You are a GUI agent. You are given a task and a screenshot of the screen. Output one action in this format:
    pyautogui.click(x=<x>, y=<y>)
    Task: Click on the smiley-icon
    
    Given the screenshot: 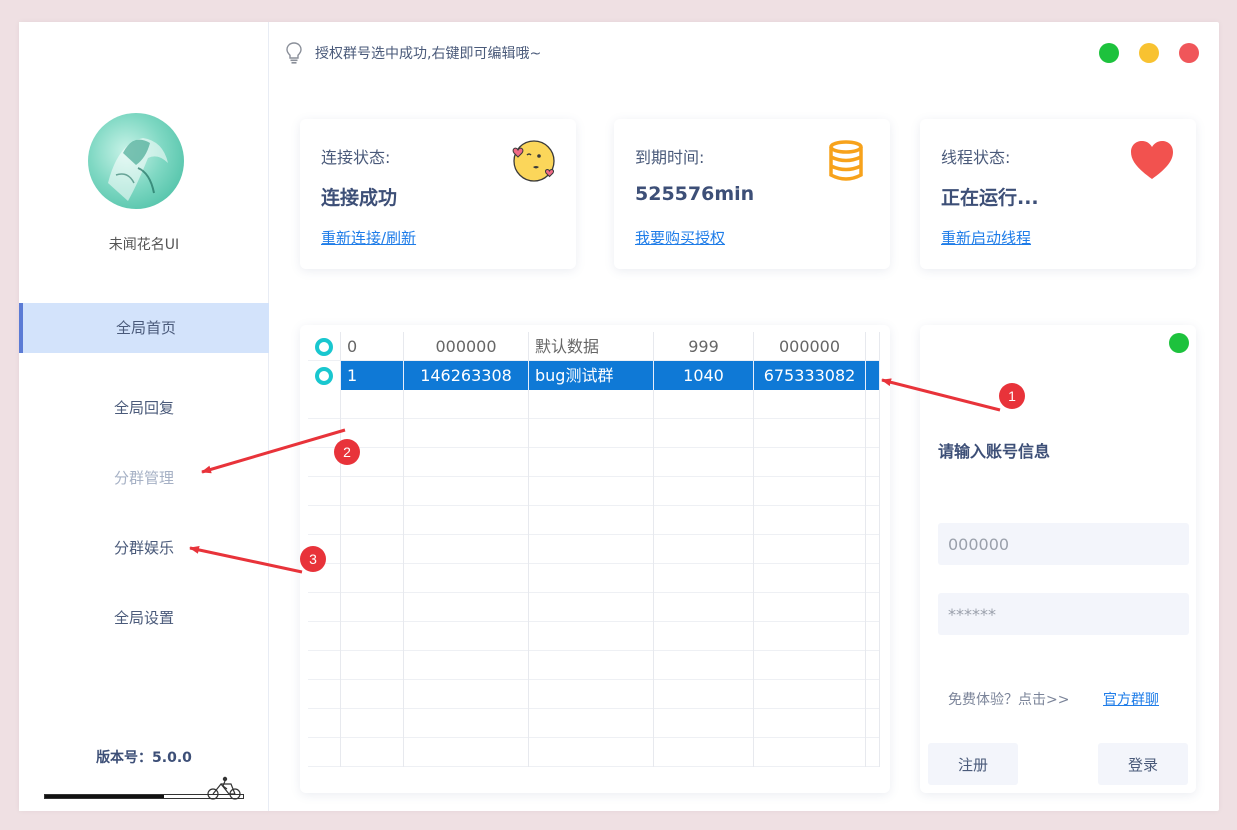 What is the action you would take?
    pyautogui.click(x=533, y=161)
    